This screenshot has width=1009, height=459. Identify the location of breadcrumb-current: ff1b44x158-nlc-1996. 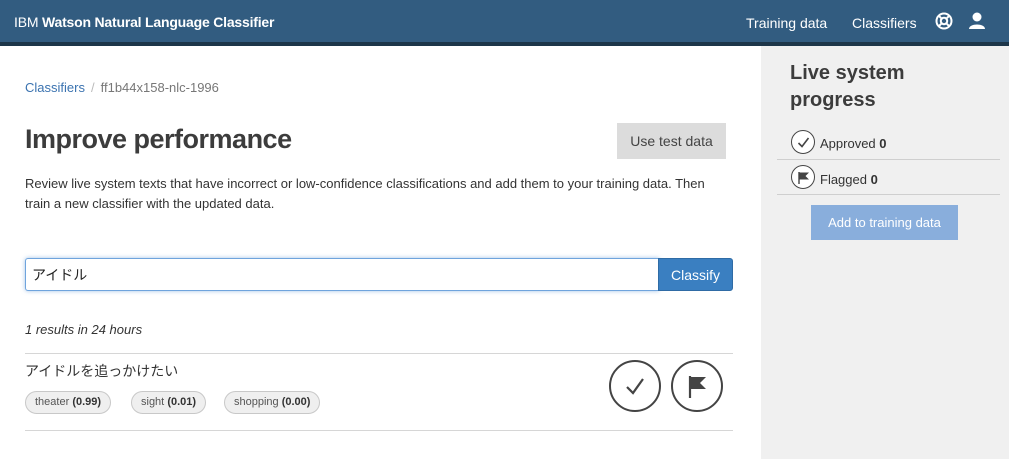
(159, 87).